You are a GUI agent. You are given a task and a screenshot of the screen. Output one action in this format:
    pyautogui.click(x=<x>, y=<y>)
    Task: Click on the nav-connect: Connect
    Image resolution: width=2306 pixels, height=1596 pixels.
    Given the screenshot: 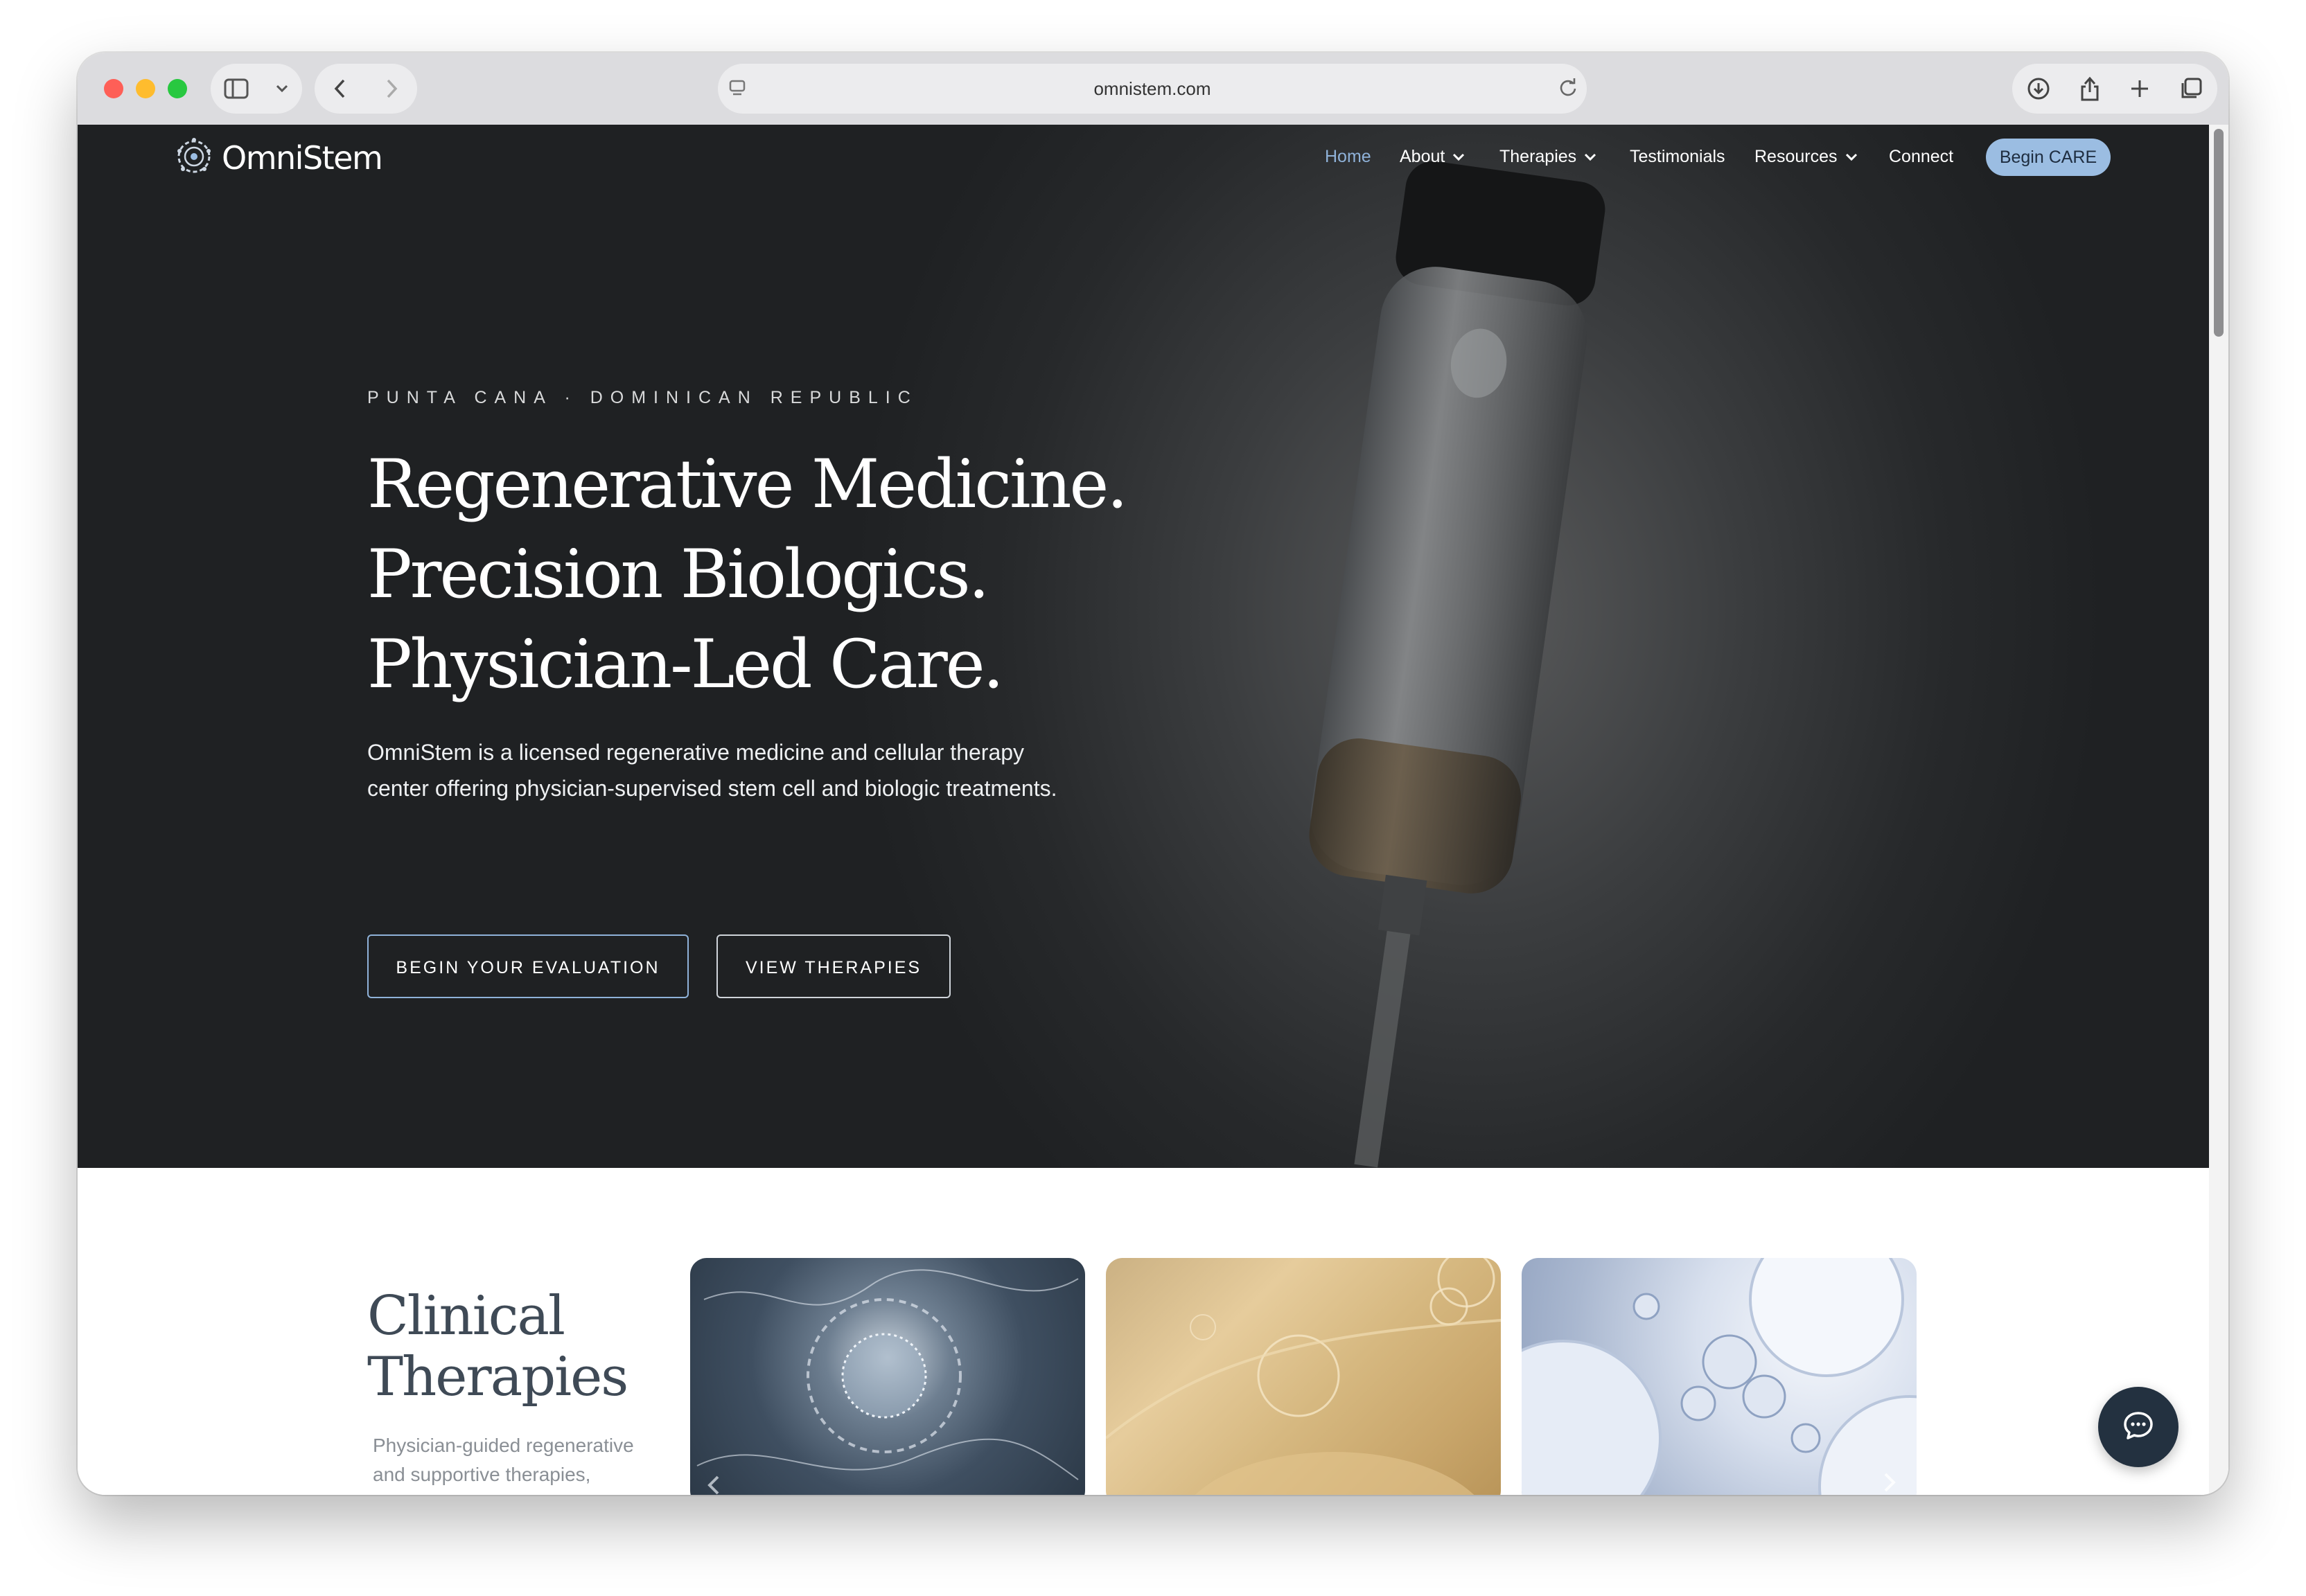 What is the action you would take?
    pyautogui.click(x=1921, y=156)
    